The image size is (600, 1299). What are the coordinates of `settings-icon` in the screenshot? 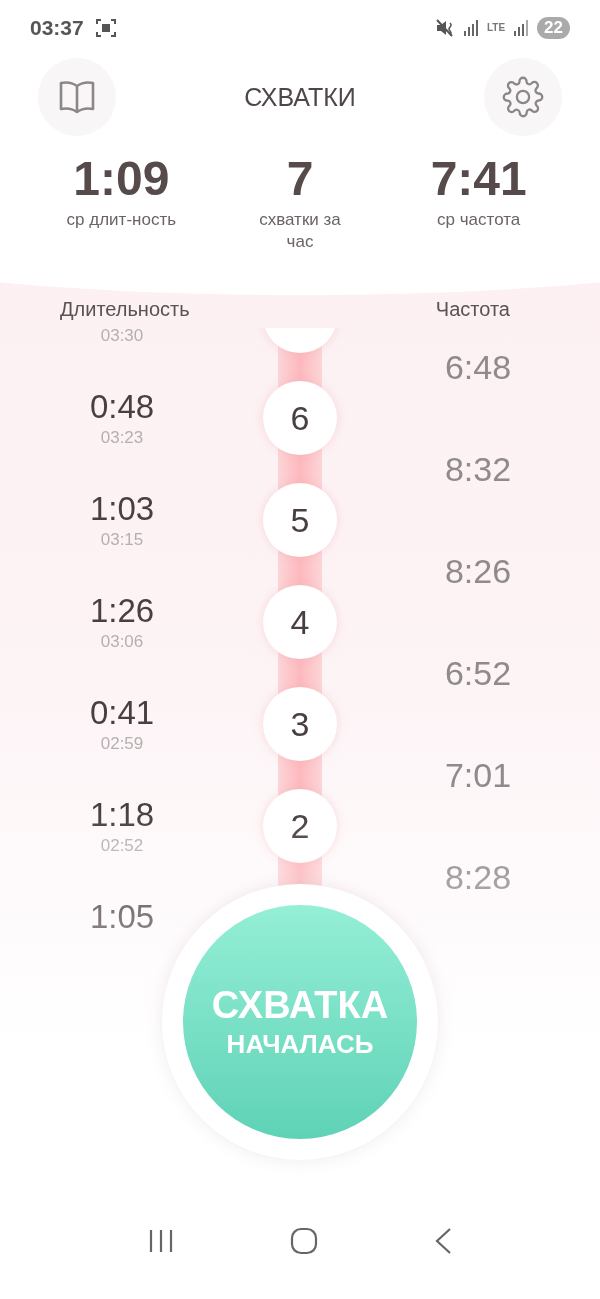 It's located at (523, 97).